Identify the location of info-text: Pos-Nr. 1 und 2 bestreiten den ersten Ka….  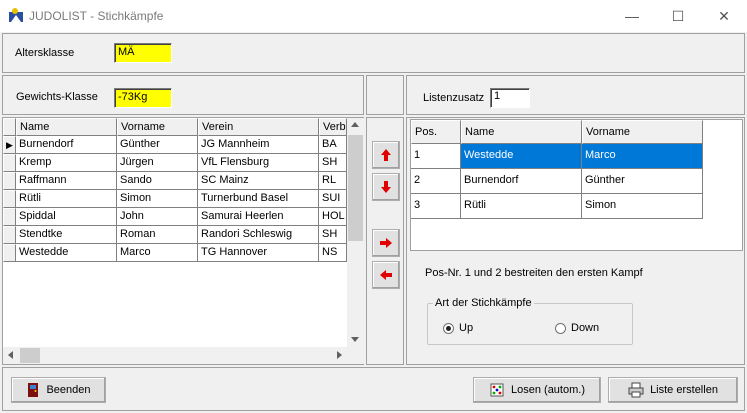
(534, 273).